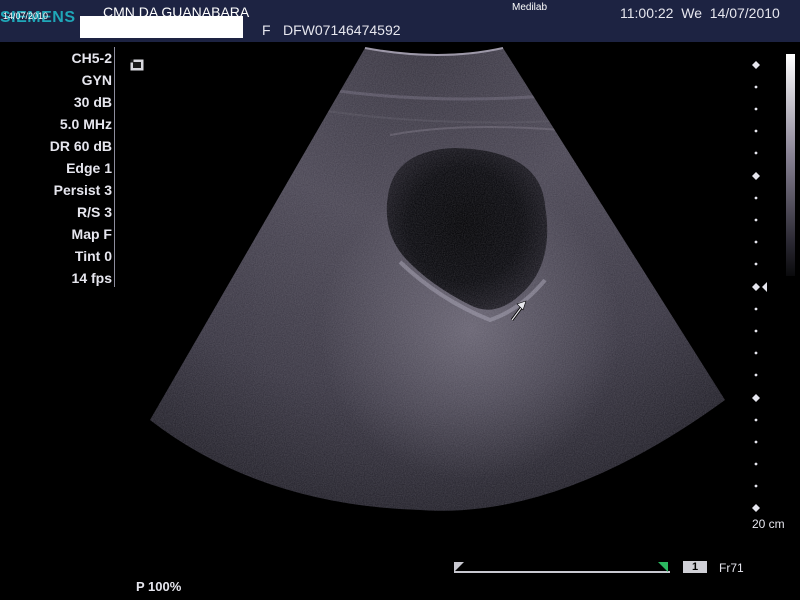 The height and width of the screenshot is (600, 800). What do you see at coordinates (564, 569) in the screenshot?
I see `cine-slider` at bounding box center [564, 569].